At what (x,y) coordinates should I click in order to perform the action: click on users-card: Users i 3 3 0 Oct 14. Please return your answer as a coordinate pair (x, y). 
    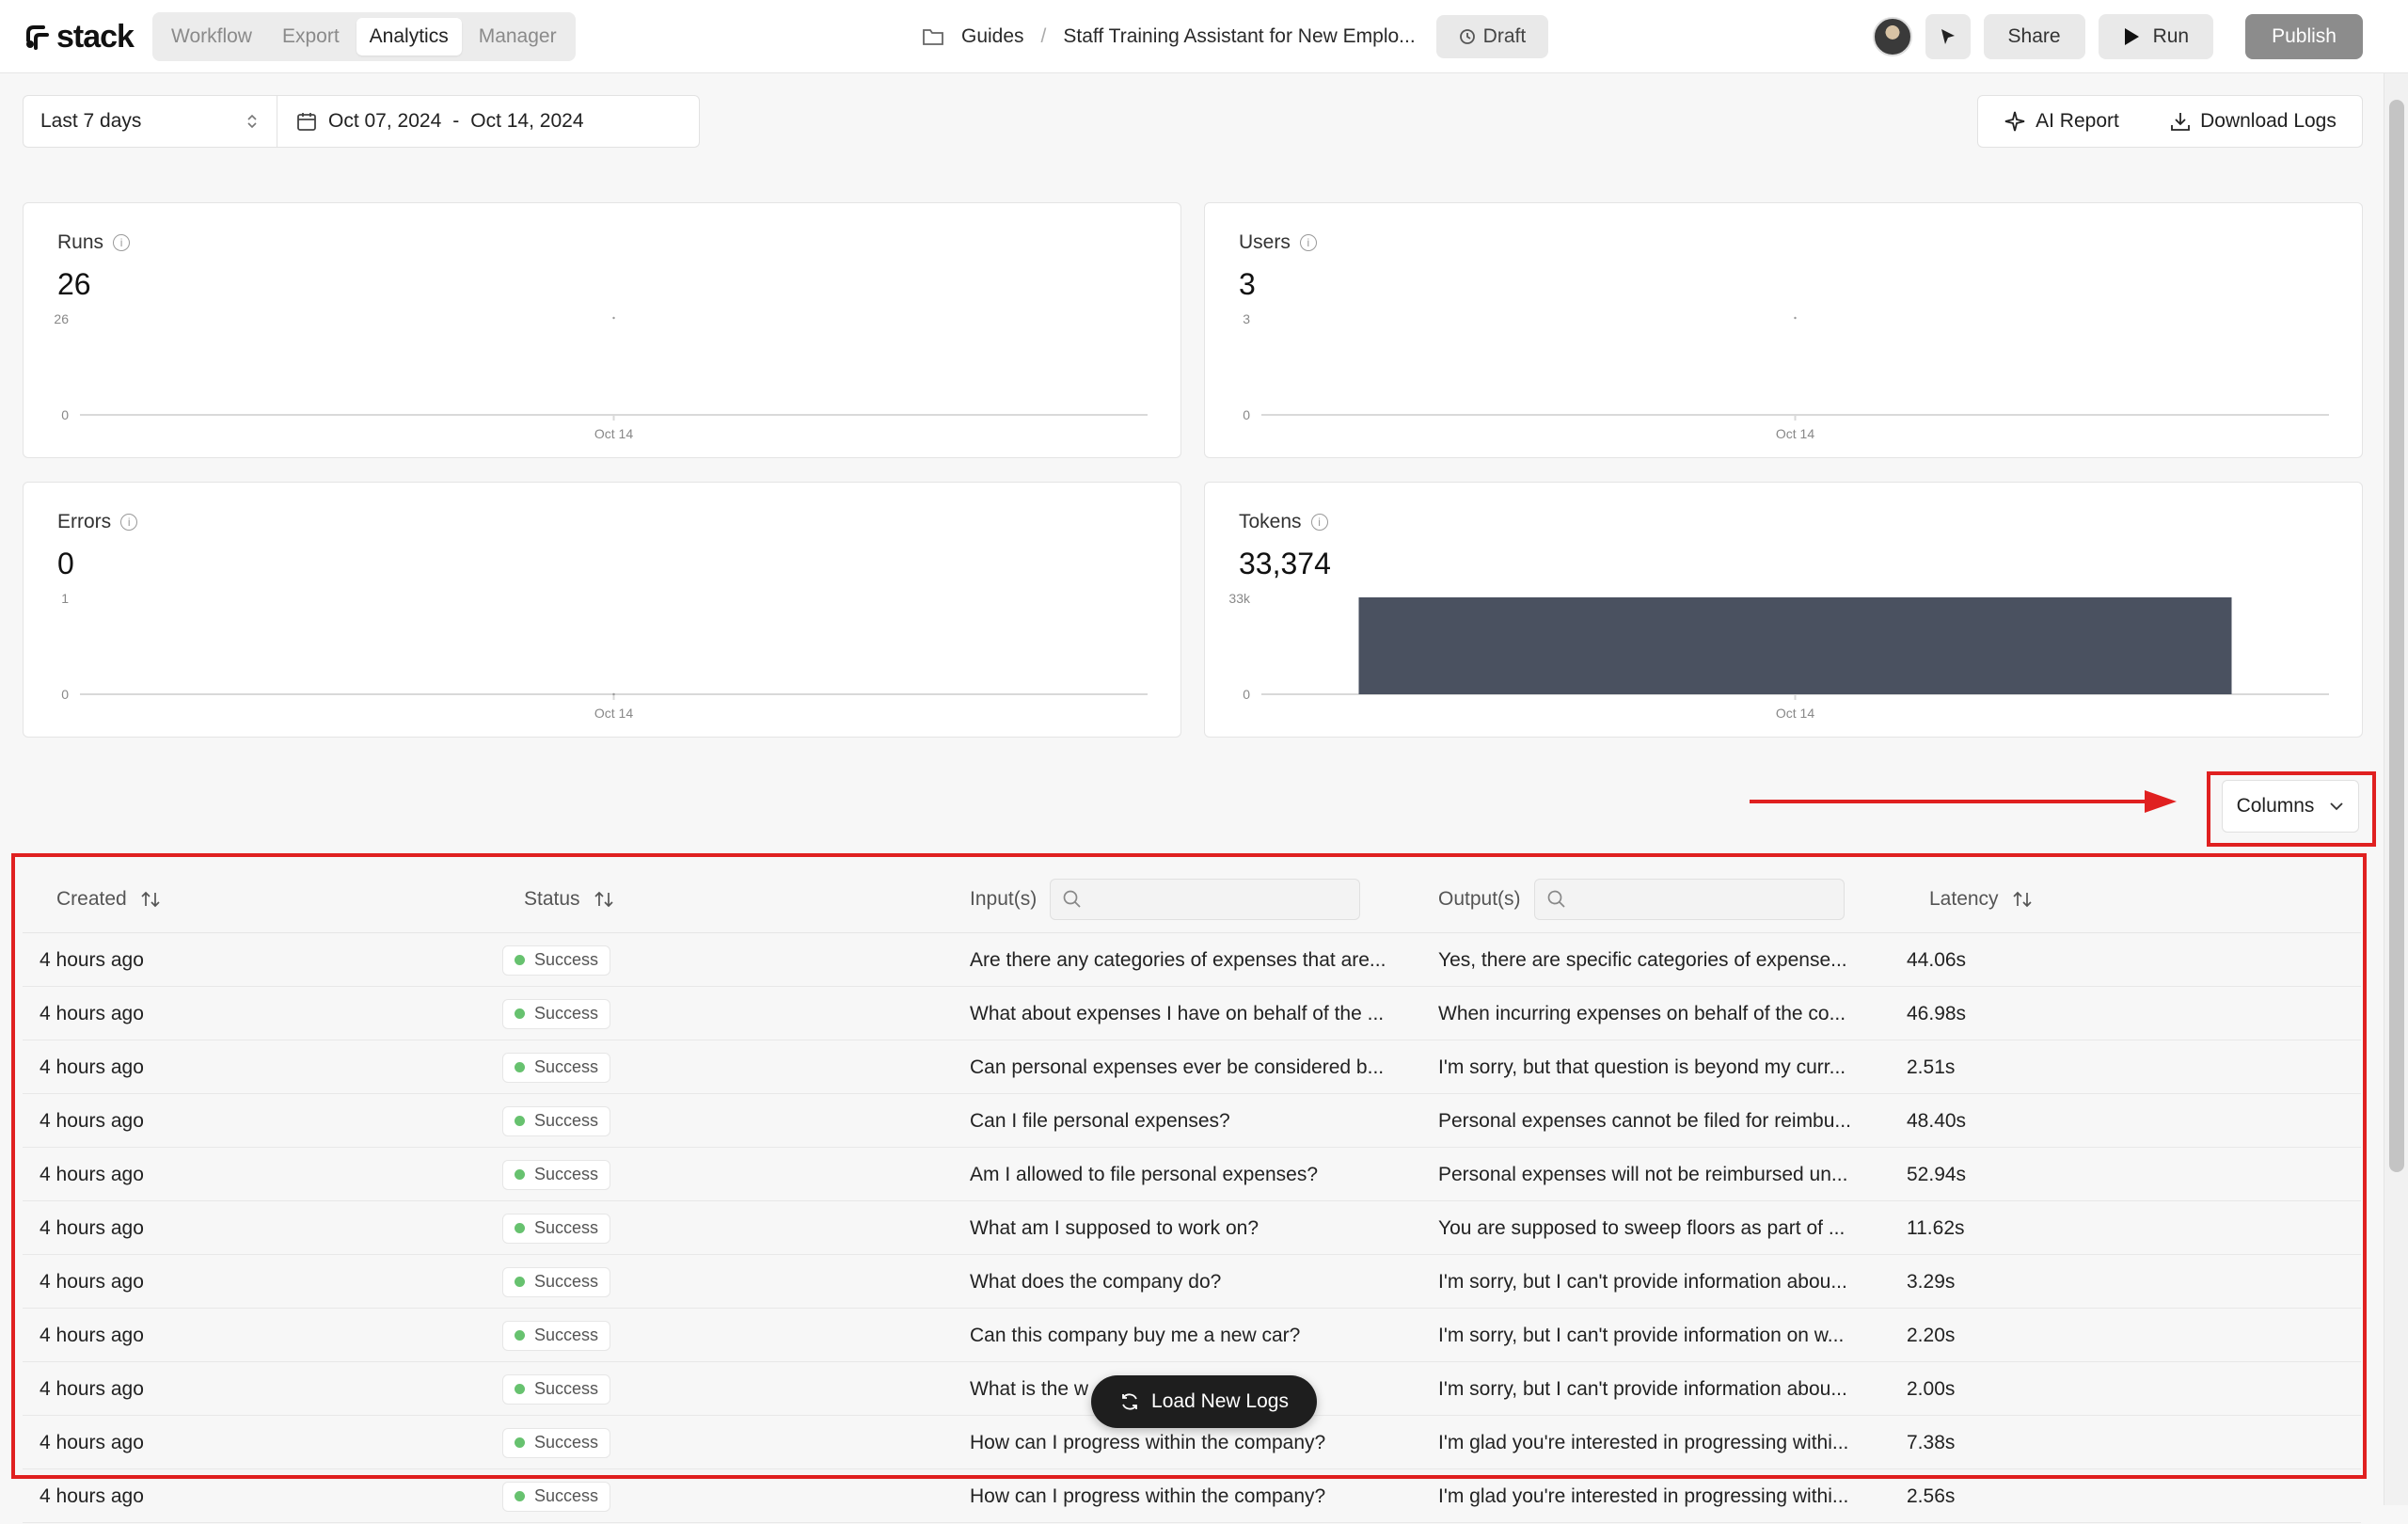
    Looking at the image, I should click on (1784, 330).